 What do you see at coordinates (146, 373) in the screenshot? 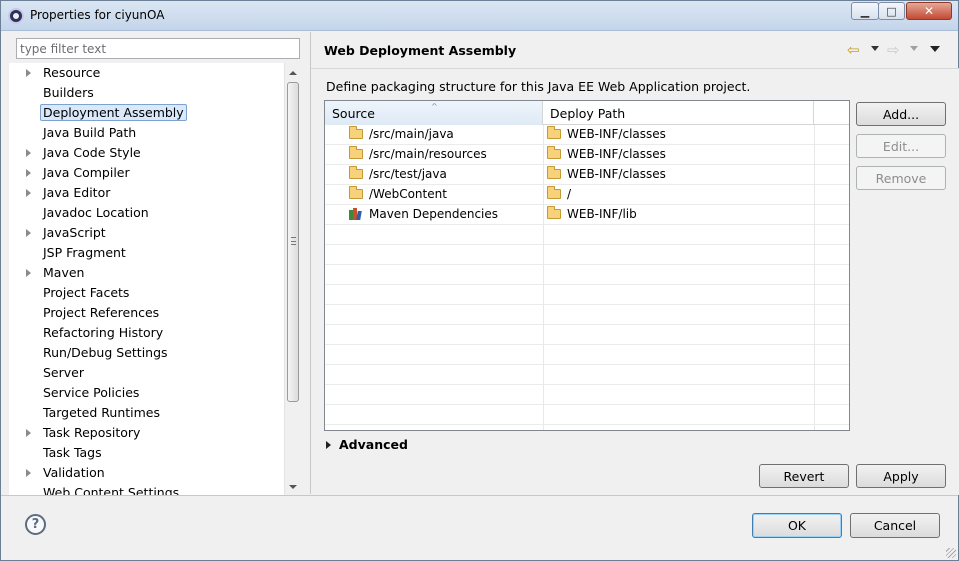
I see `tree-item: Server` at bounding box center [146, 373].